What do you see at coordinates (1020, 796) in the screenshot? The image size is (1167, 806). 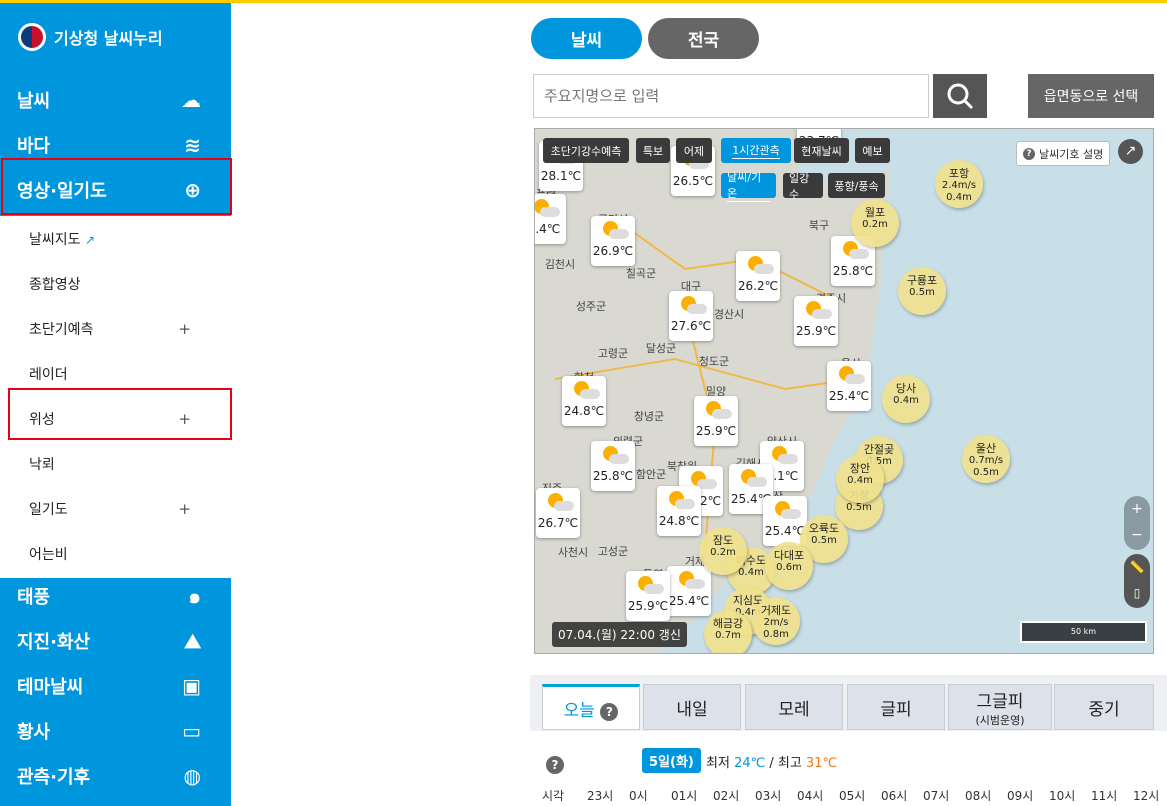 I see `hour-label: 09시` at bounding box center [1020, 796].